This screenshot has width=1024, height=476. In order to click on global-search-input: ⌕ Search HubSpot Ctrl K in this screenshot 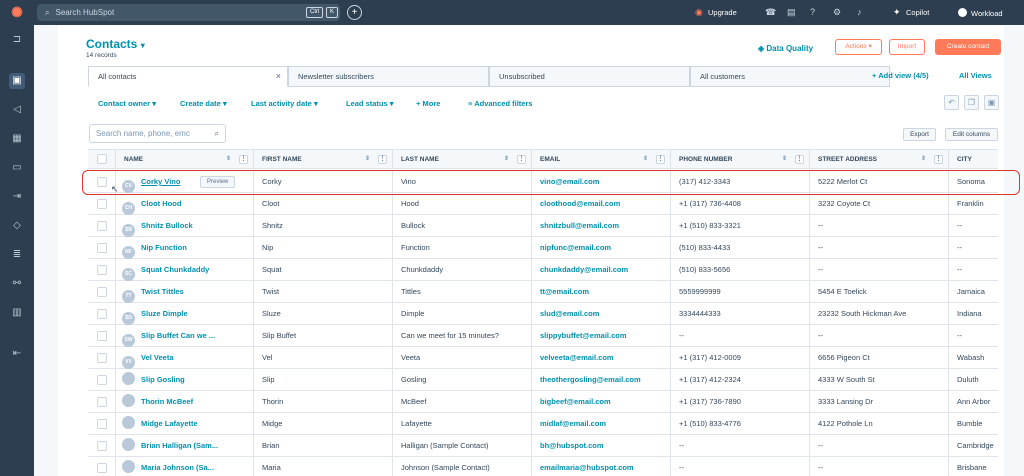, I will do `click(188, 12)`.